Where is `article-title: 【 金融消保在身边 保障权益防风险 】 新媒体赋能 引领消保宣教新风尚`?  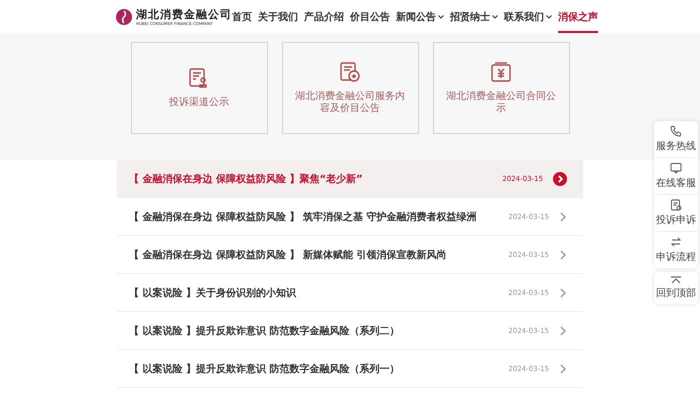 article-title: 【 金融消保在身边 保障权益防风险 】 新媒体赋能 引领消保宣教新风尚 is located at coordinates (288, 255).